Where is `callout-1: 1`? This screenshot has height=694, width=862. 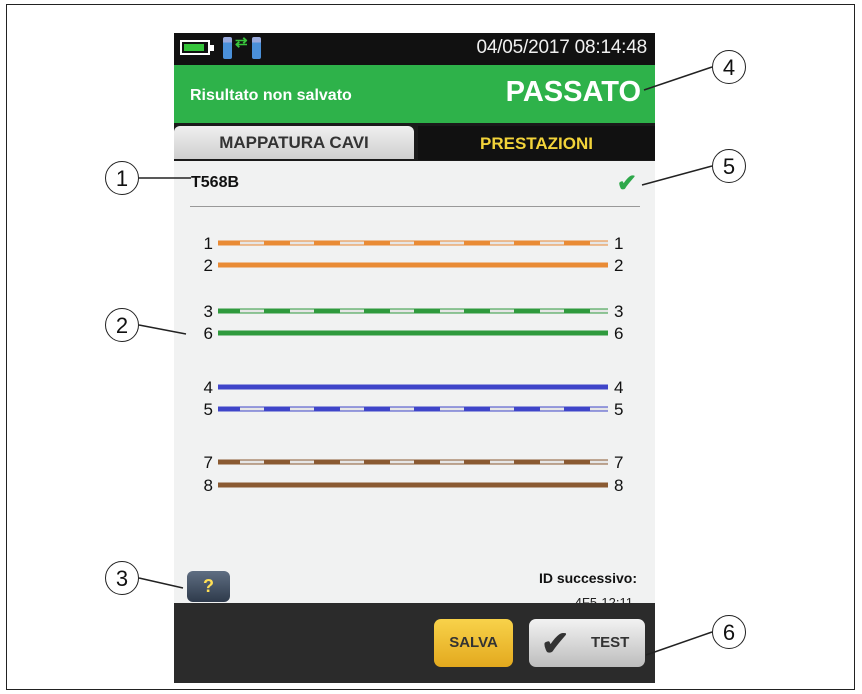 callout-1: 1 is located at coordinates (122, 178).